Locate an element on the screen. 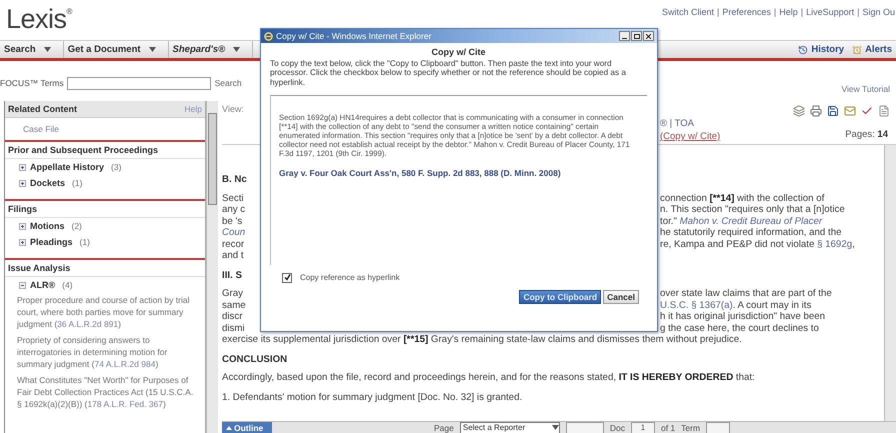 This screenshot has height=433, width=896. cancel-button: Cancel is located at coordinates (621, 297).